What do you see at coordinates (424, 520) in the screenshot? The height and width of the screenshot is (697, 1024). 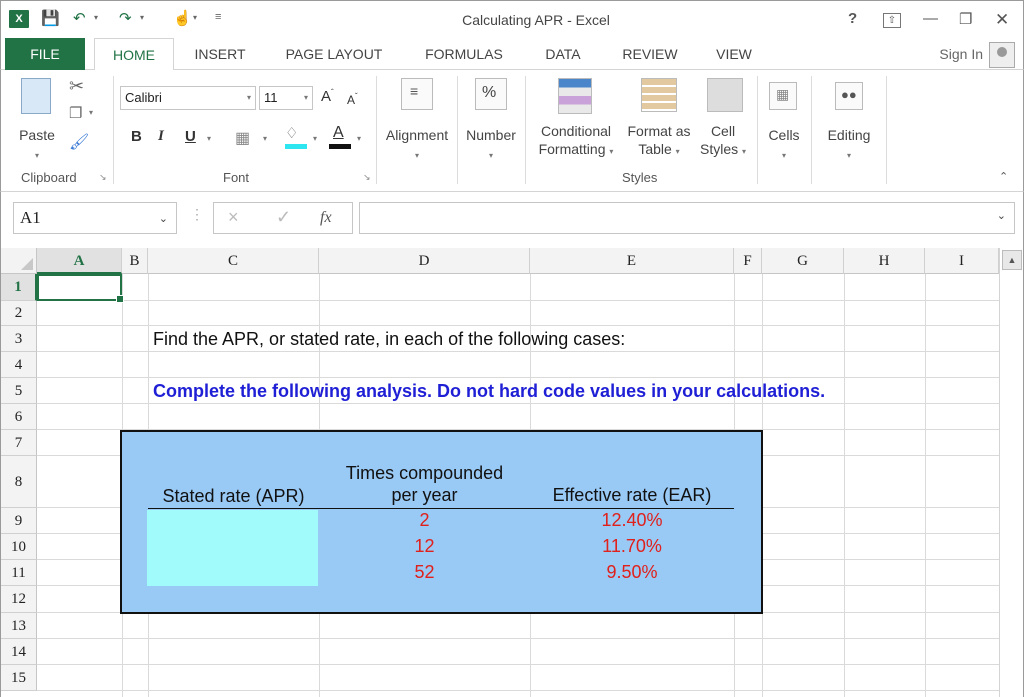 I see `times-value: 2` at bounding box center [424, 520].